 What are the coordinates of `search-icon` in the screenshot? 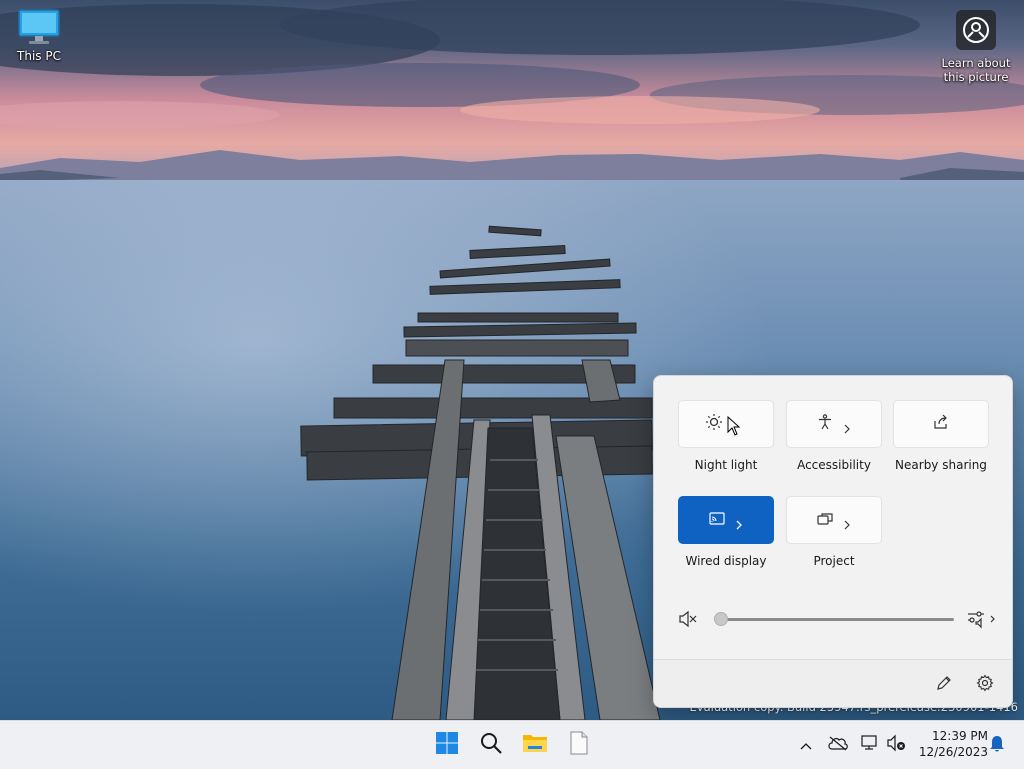 It's located at (491, 745).